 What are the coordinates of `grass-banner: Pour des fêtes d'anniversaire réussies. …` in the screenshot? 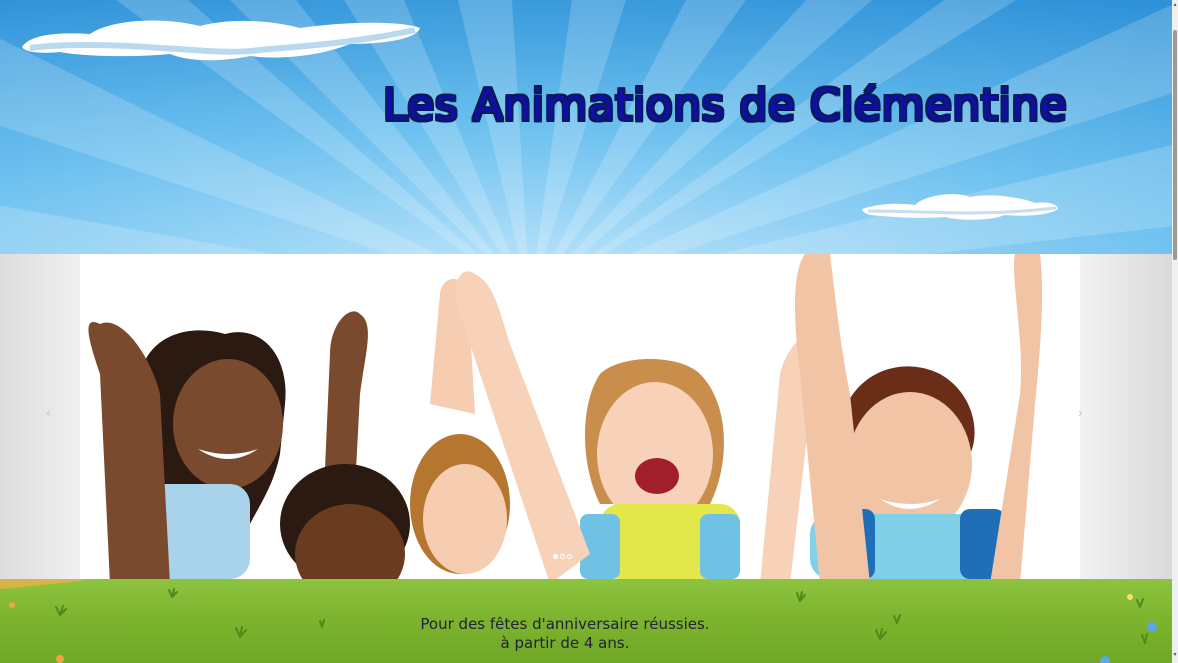 It's located at (586, 621).